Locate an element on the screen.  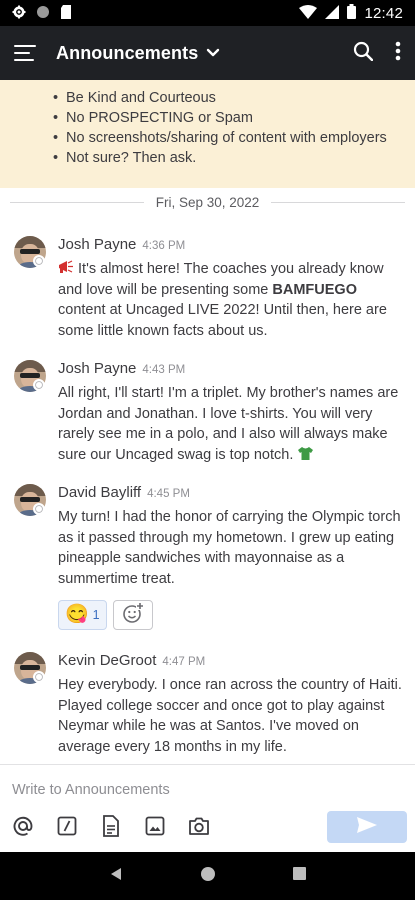
status-right: 12:42 is located at coordinates (351, 13).